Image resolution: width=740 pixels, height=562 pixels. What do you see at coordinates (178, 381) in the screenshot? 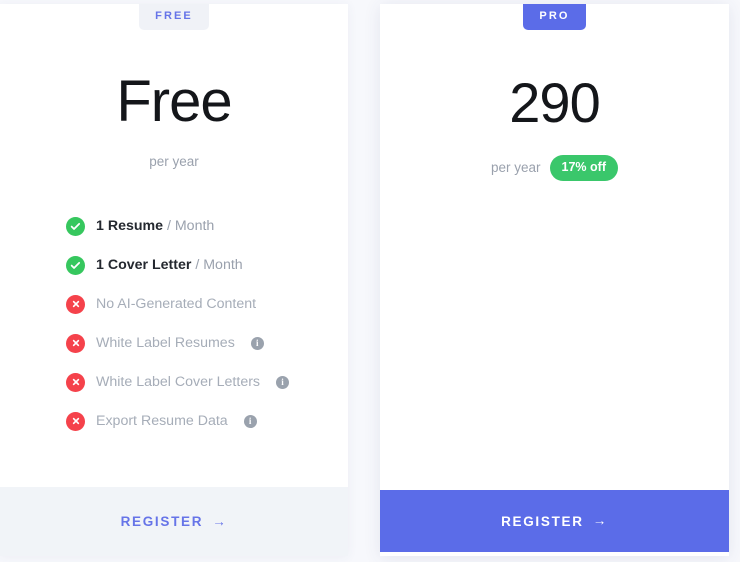
I see `feature-label: White Label Cover Letters` at bounding box center [178, 381].